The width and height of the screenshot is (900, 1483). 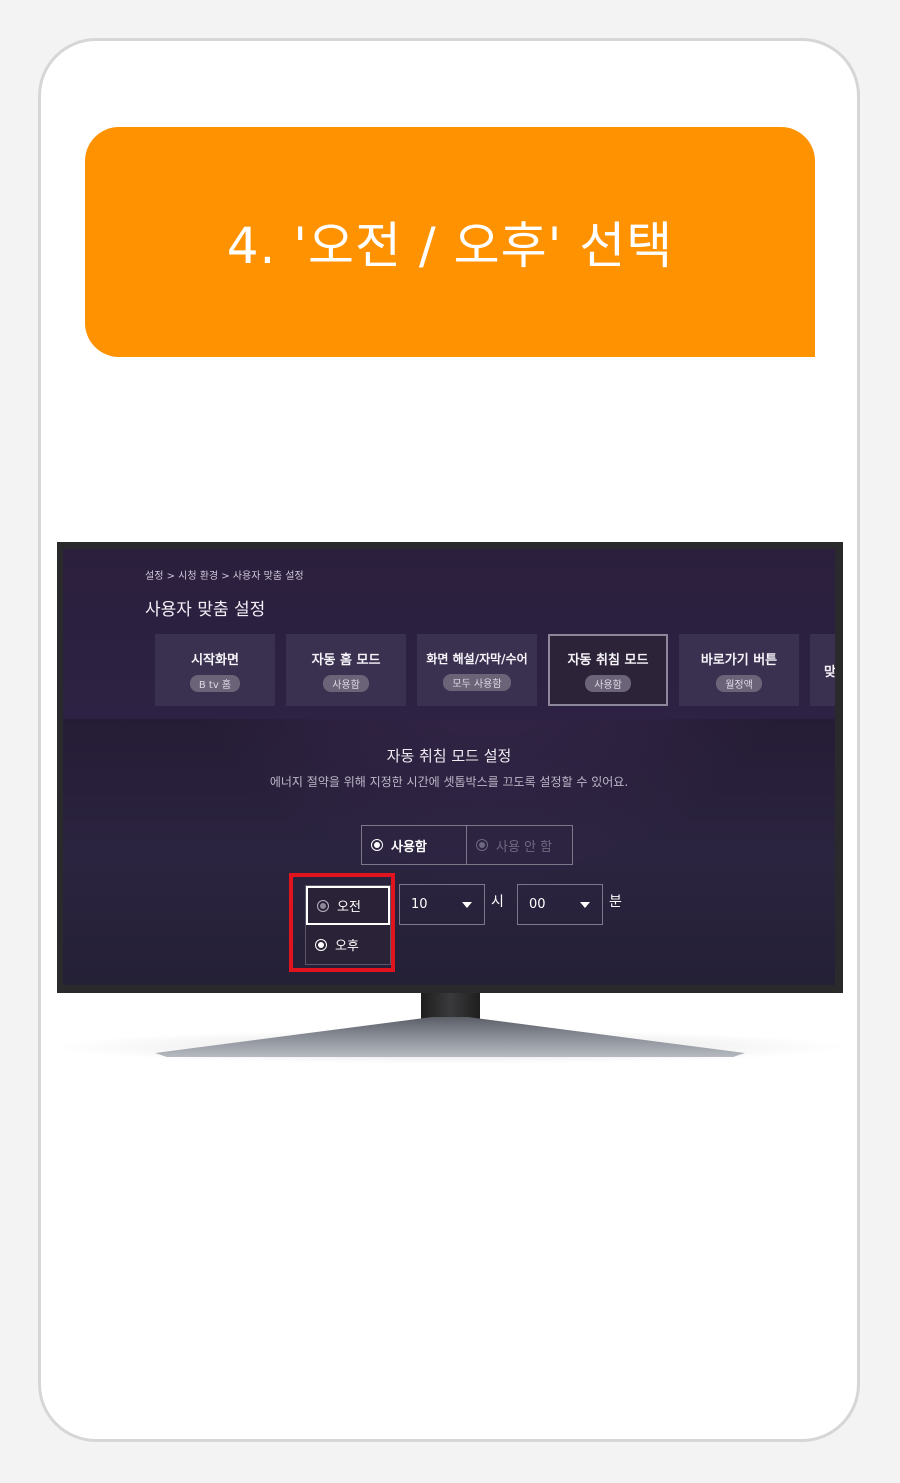 I want to click on section-description: 에너지 절약을 위해 지정한 시간에 셋톱박스를 끄도록 설정할 수 있어요., so click(x=449, y=782).